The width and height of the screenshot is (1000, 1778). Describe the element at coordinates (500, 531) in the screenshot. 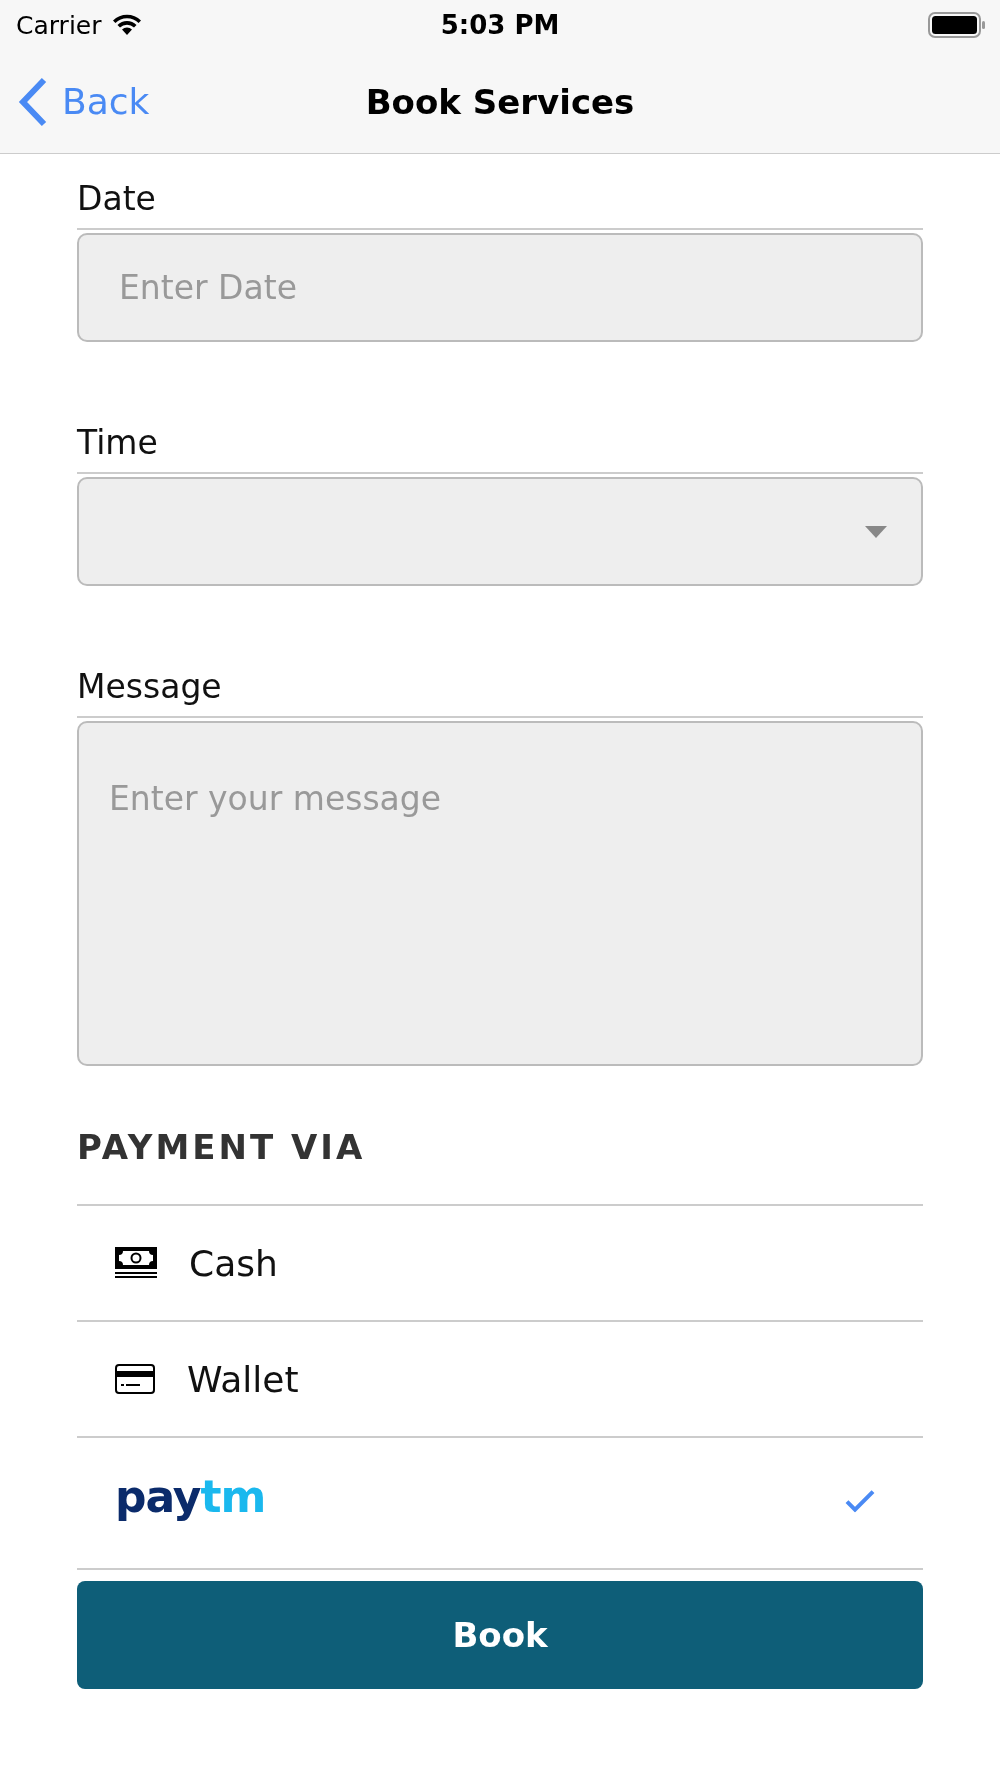

I see `time-dropdown` at that location.